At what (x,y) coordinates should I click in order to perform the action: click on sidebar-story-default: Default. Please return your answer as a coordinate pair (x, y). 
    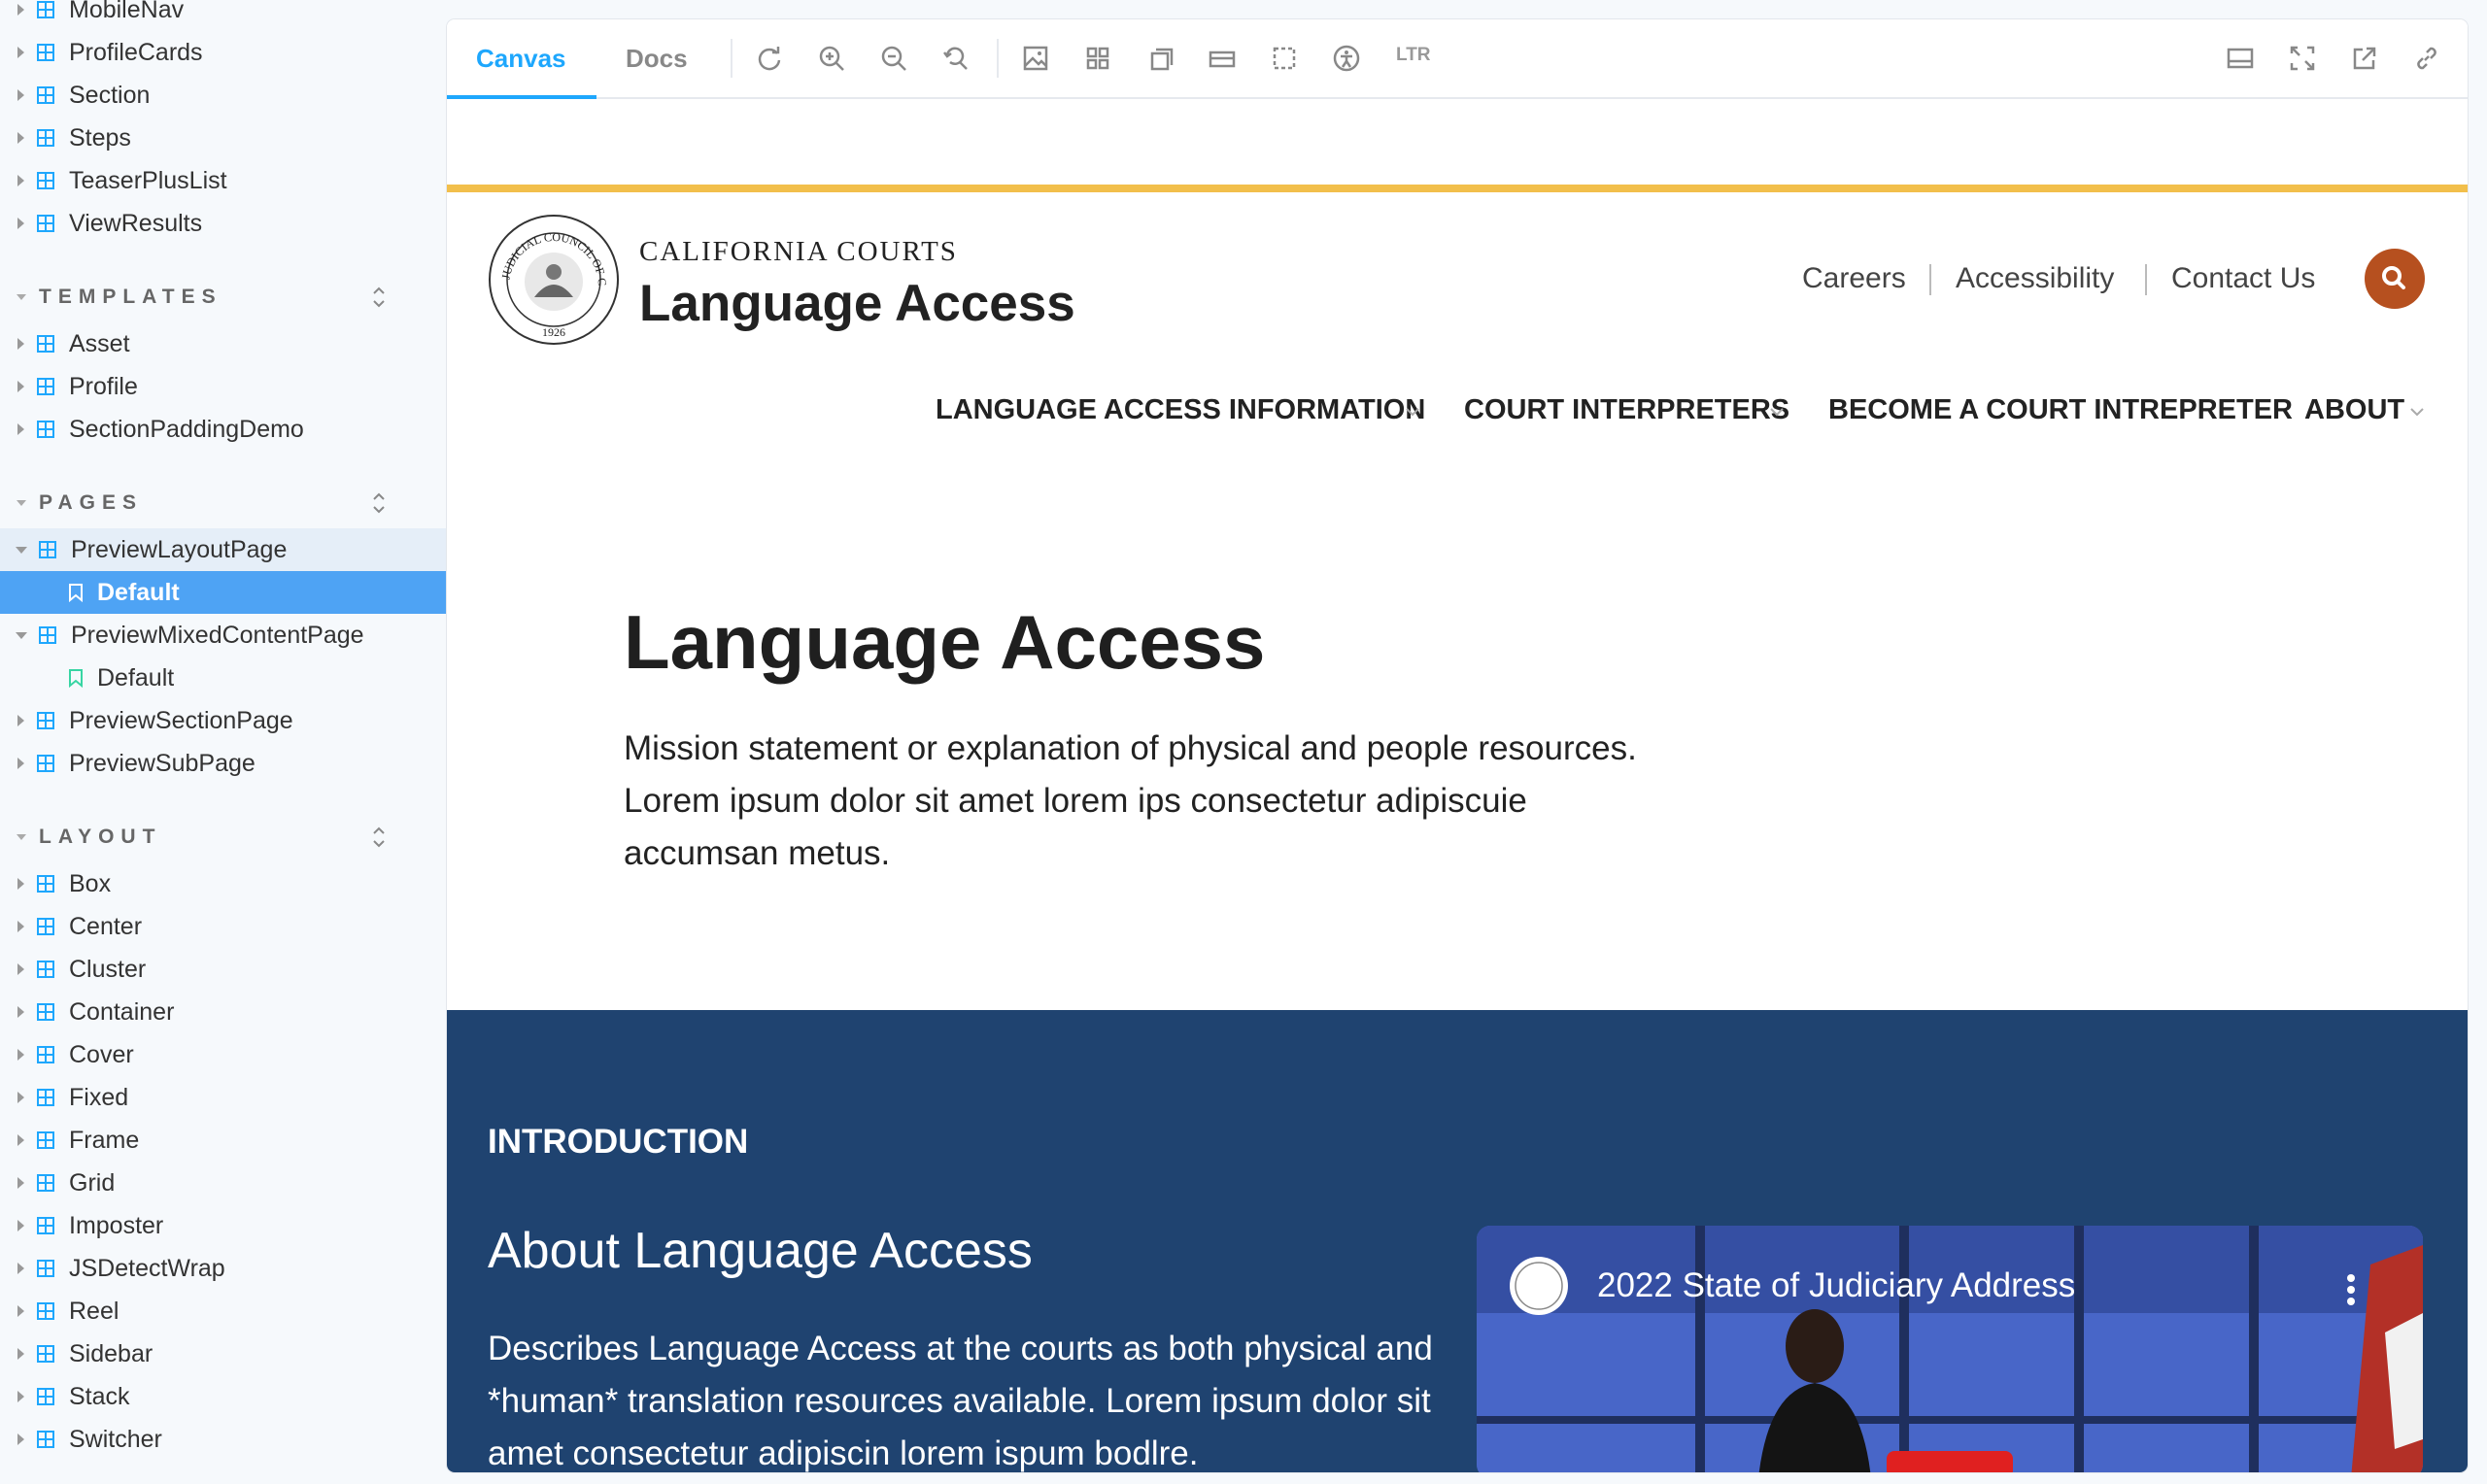
    Looking at the image, I should click on (223, 678).